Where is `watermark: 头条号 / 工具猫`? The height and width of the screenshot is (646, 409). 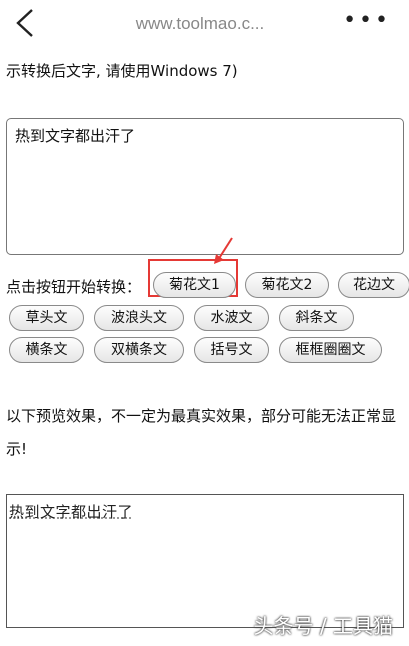
watermark: 头条号 / 工具猫 is located at coordinates (323, 626).